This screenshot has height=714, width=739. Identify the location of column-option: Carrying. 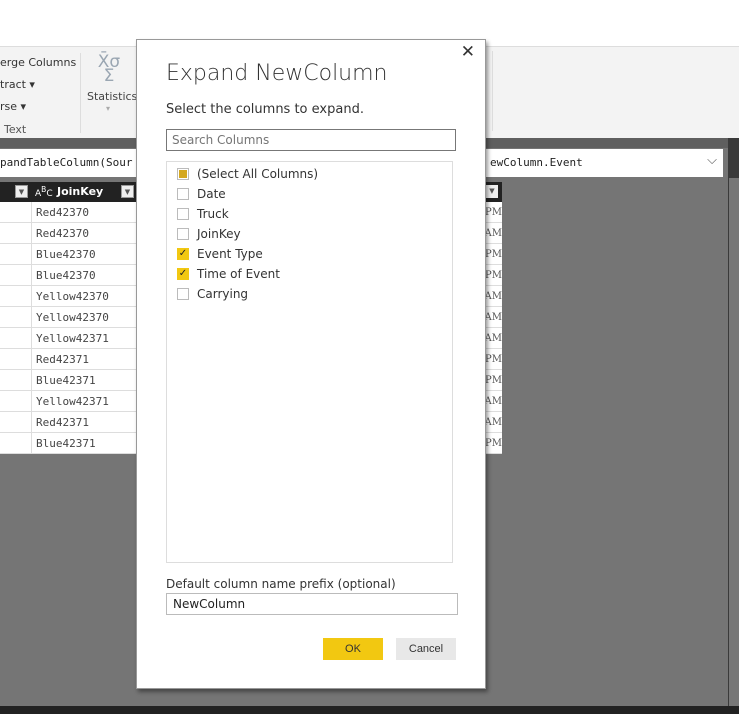
(212, 294).